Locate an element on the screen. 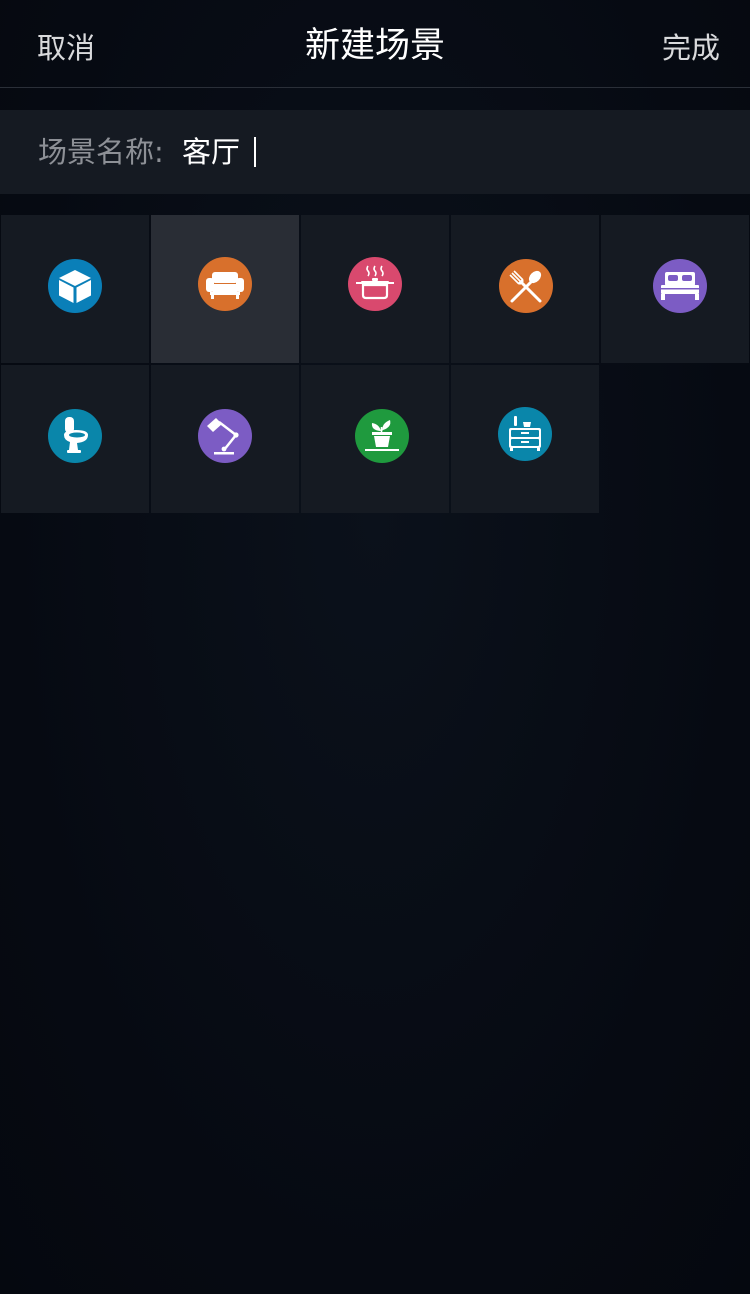  toilet-icon is located at coordinates (75, 436).